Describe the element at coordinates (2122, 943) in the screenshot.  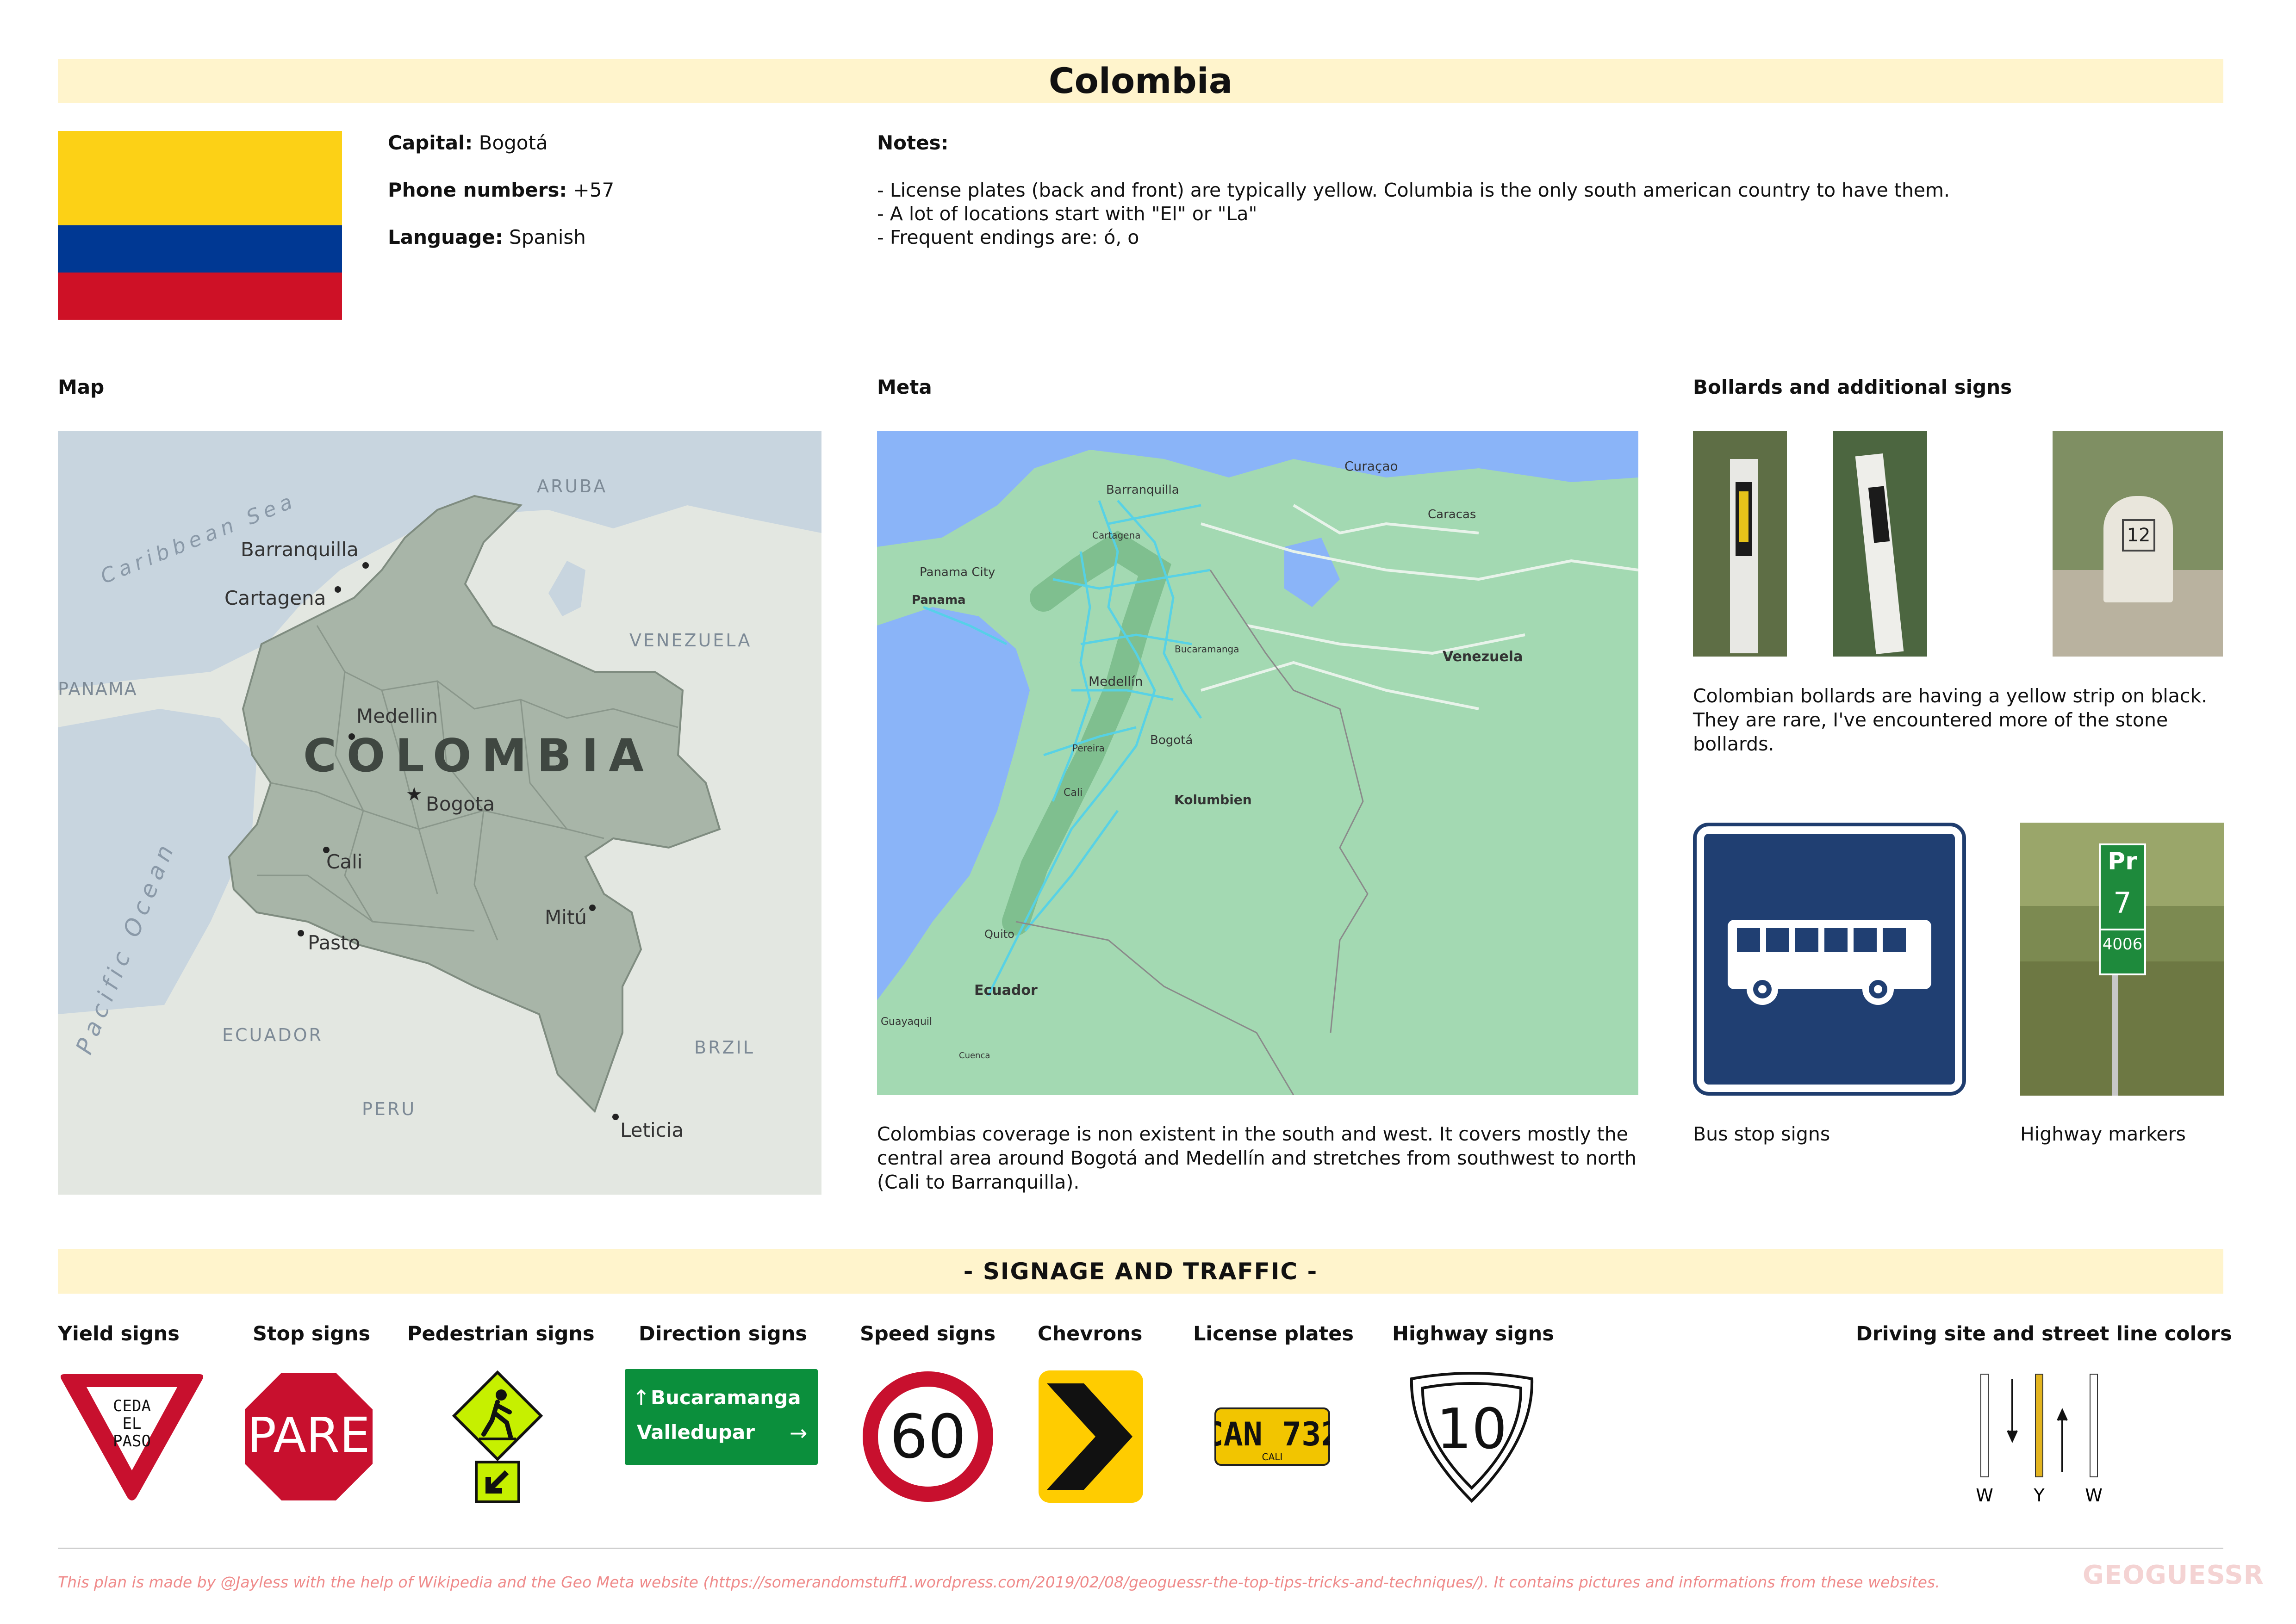
I see `highway-marker-bottom: 4006` at that location.